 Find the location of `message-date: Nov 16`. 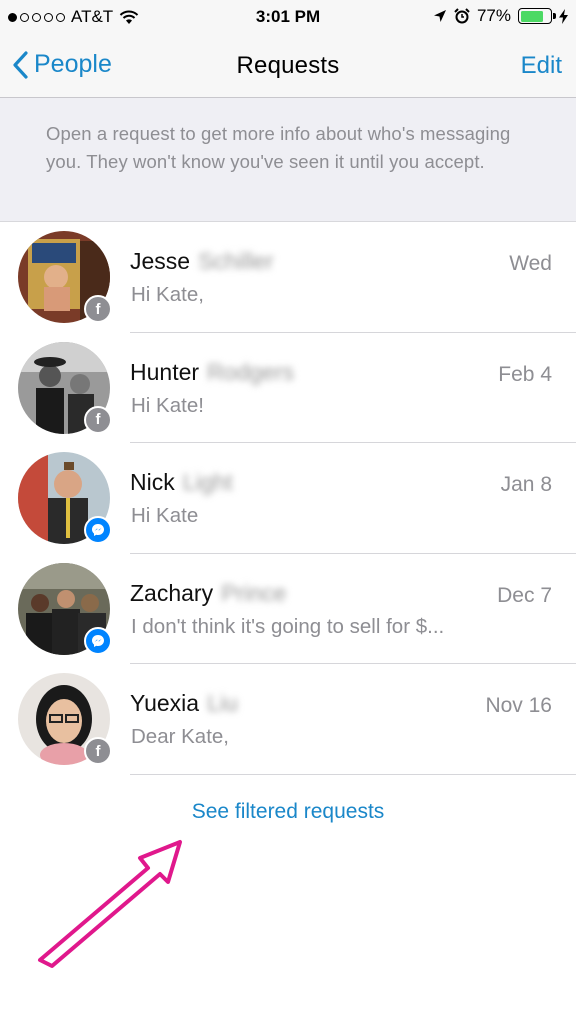

message-date: Nov 16 is located at coordinates (518, 706).